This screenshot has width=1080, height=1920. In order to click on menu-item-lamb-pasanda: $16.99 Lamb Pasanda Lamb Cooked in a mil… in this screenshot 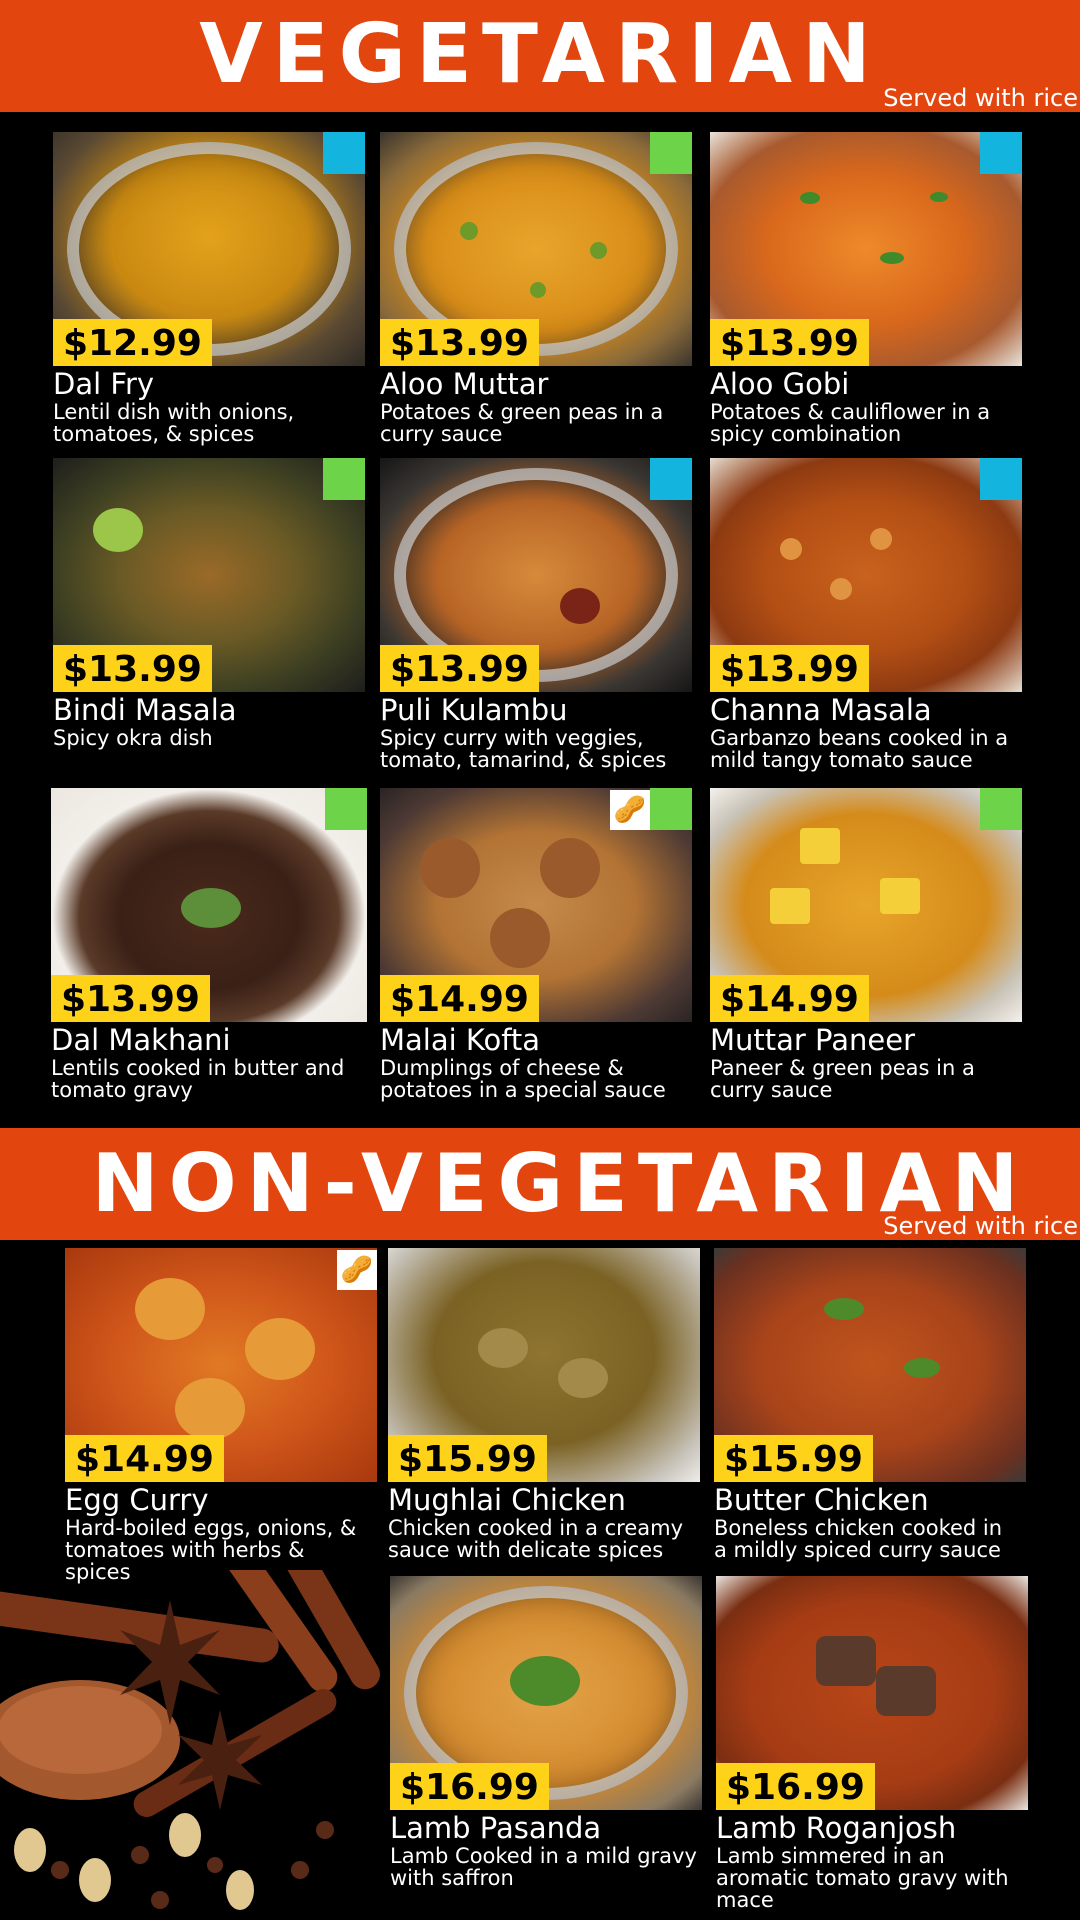, I will do `click(546, 1732)`.